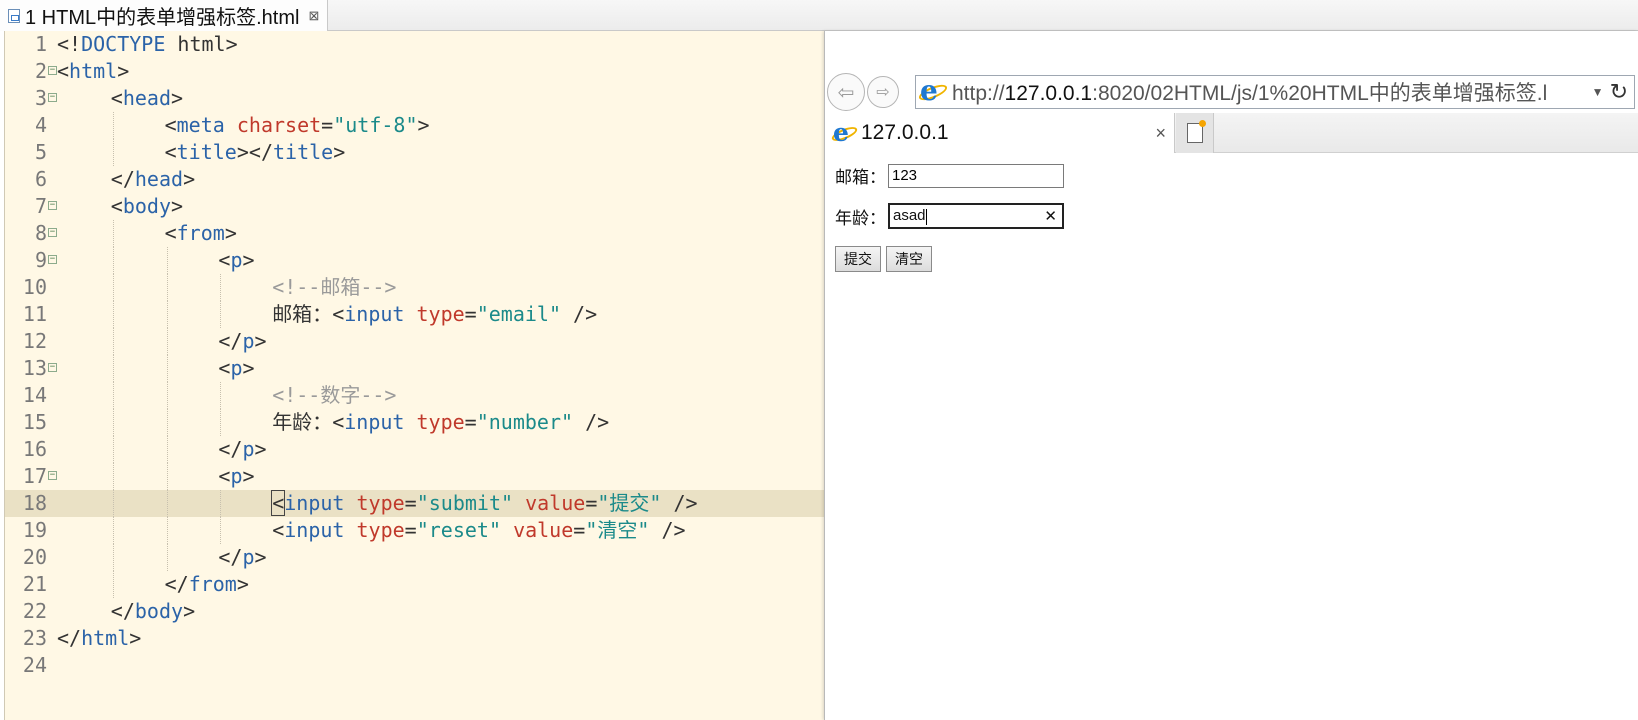 This screenshot has height=720, width=1638. Describe the element at coordinates (883, 92) in the screenshot. I see `forward-button: ⇨` at that location.